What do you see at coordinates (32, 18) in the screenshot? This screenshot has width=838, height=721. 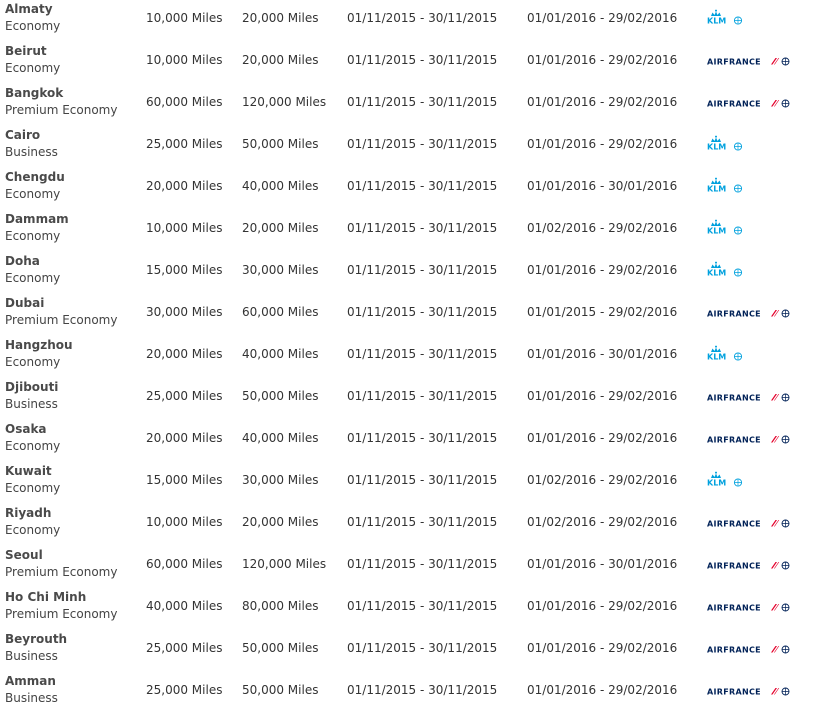 I see `destination-cell: Almaty Economy` at bounding box center [32, 18].